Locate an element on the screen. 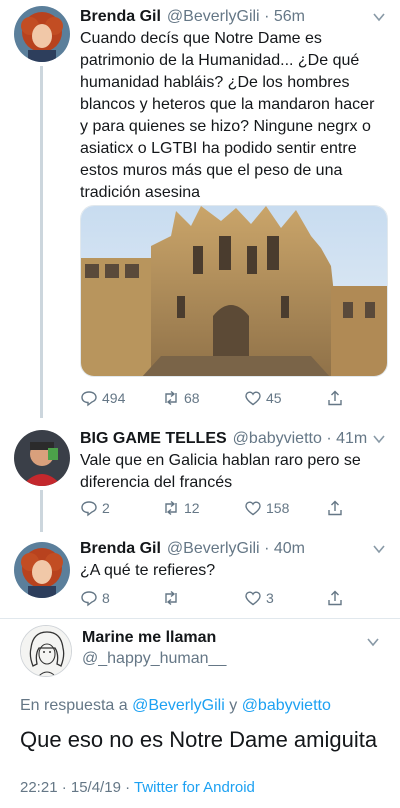  reply-button: 8 is located at coordinates (95, 598).